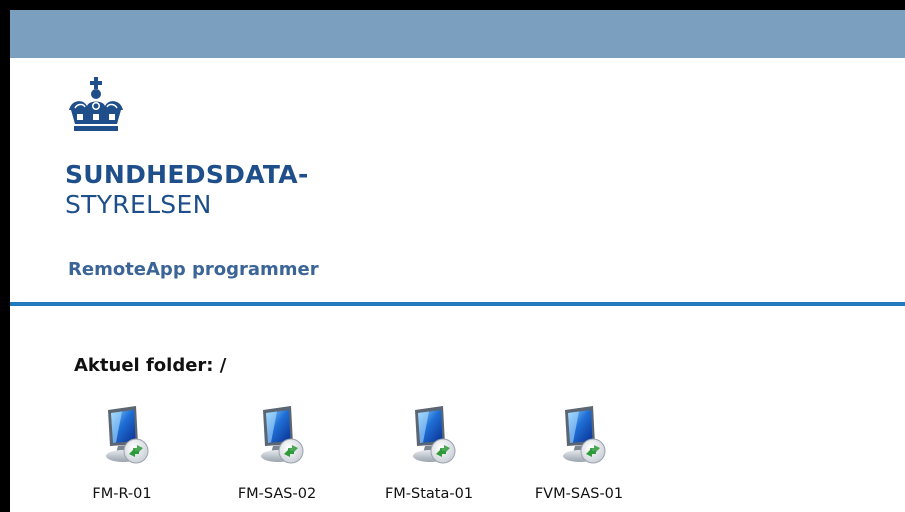  What do you see at coordinates (579, 494) in the screenshot?
I see `app-label: FVM-SAS-01` at bounding box center [579, 494].